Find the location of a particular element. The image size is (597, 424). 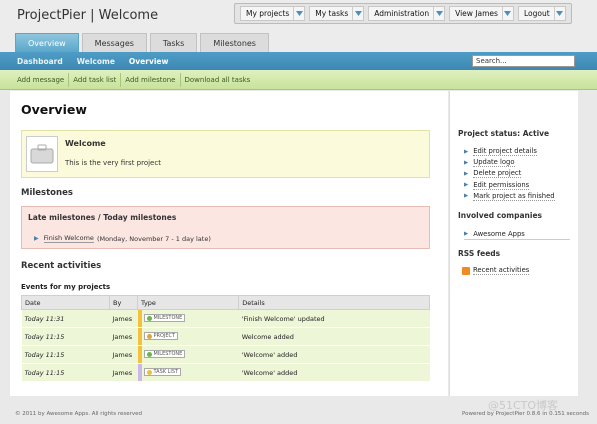

rss-heading: RSS feeds is located at coordinates (479, 253).